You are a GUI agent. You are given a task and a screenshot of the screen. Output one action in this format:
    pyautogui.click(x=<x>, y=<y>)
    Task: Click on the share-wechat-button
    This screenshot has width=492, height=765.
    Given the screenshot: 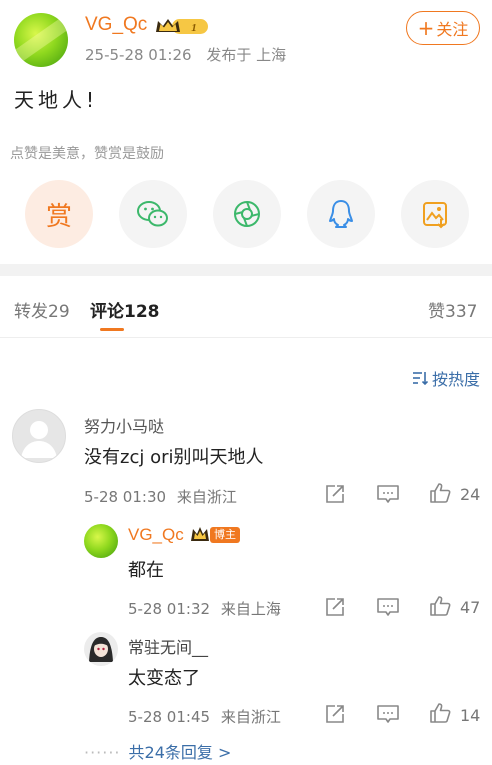 What is the action you would take?
    pyautogui.click(x=153, y=214)
    